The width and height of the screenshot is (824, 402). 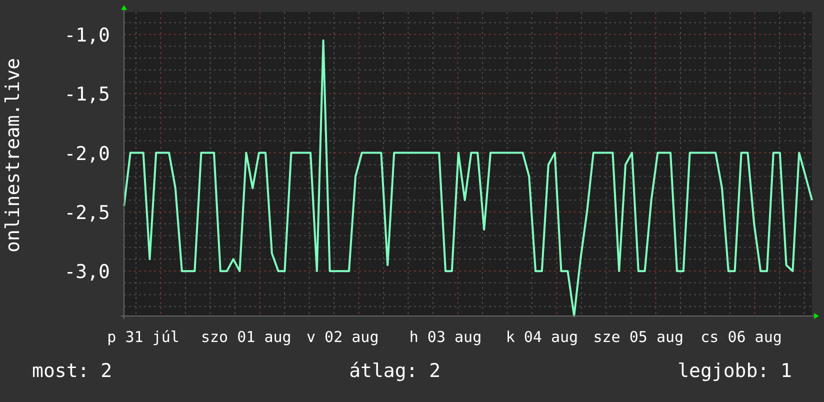 I want to click on x-tick-label: szo 01 aug, so click(x=246, y=337).